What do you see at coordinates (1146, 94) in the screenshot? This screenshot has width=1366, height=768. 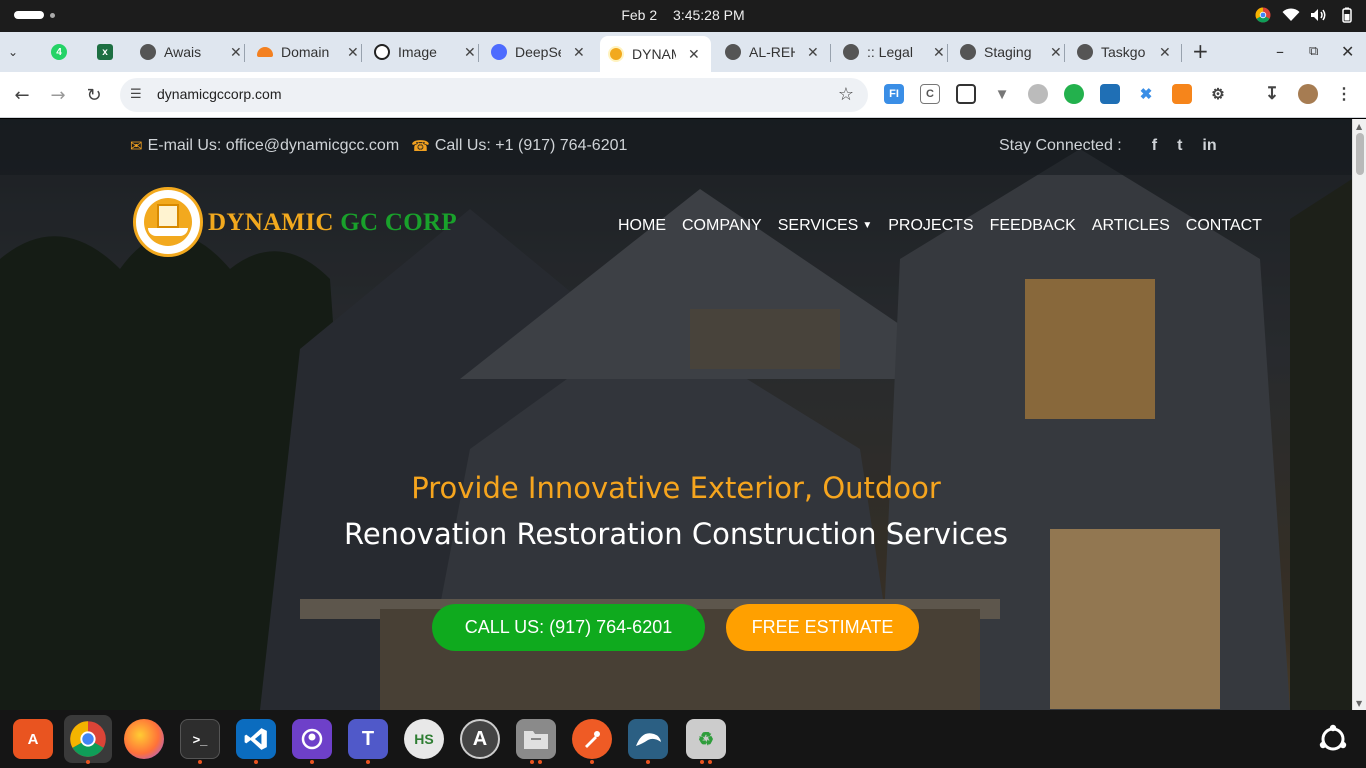 I see `bow-tie-extension-icon: ✖` at bounding box center [1146, 94].